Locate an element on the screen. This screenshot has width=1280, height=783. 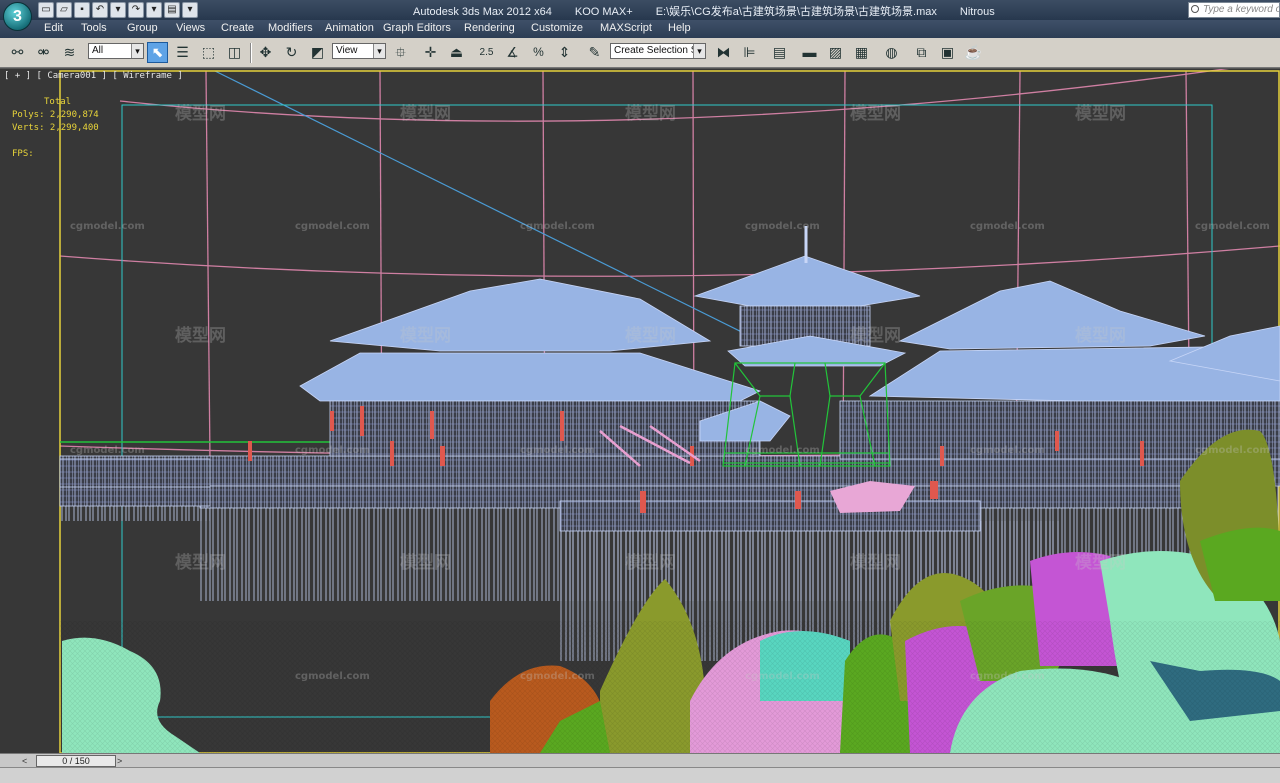
plugin-name: KOO MAX+ is located at coordinates (603, 12).